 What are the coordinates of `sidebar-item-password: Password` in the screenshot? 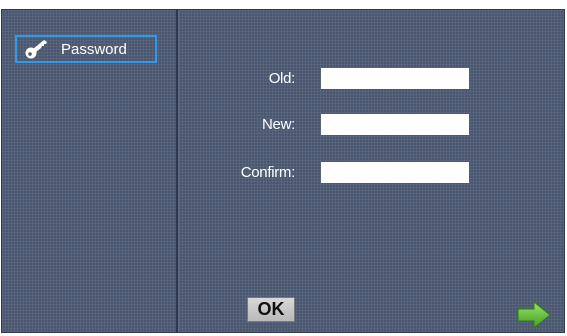 It's located at (86, 49).